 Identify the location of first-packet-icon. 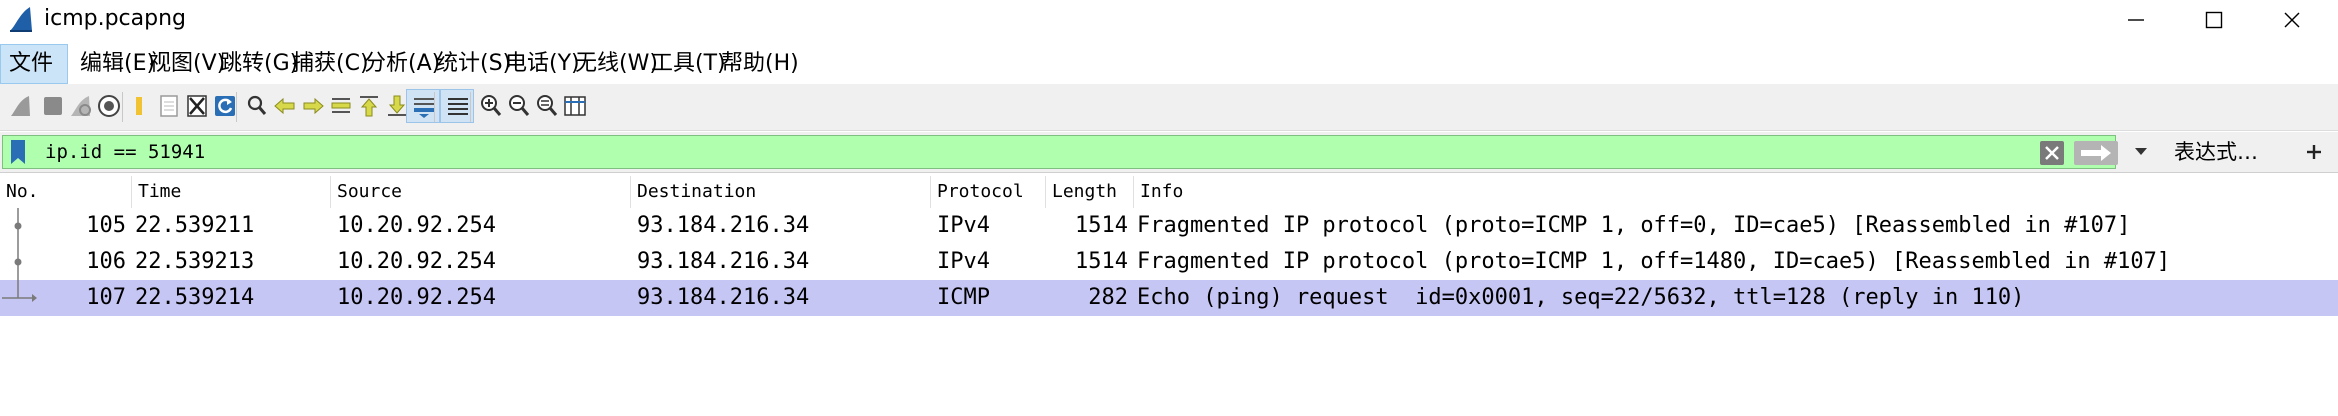
(369, 106).